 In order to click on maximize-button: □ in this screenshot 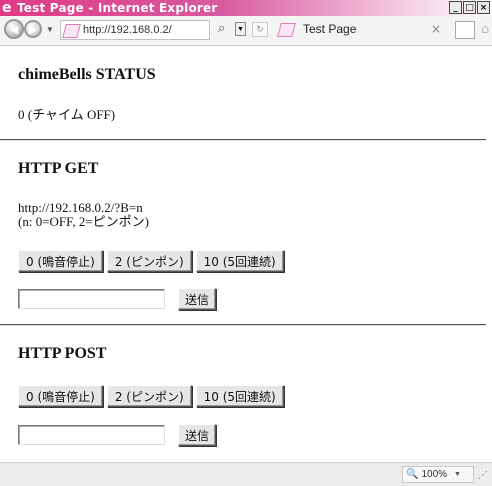, I will do `click(469, 7)`.